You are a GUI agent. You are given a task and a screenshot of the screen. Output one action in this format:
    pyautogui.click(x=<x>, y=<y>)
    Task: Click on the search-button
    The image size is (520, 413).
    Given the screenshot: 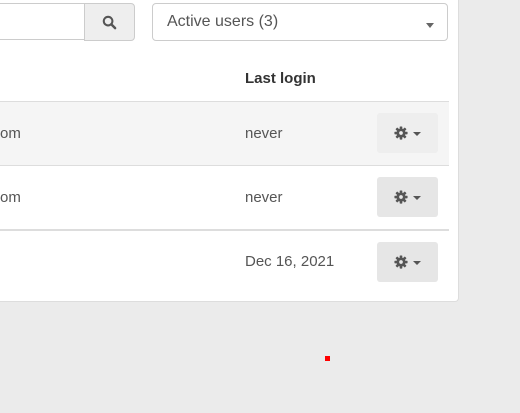 What is the action you would take?
    pyautogui.click(x=109, y=22)
    